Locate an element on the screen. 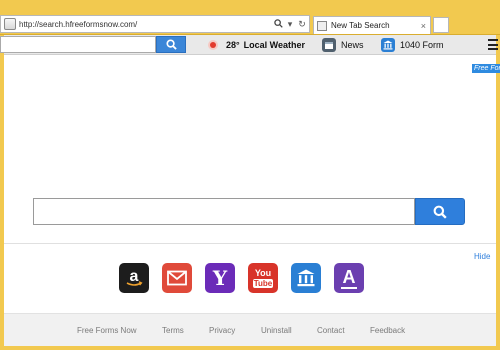  free-forms-badge: Free Forms Now is located at coordinates (486, 68).